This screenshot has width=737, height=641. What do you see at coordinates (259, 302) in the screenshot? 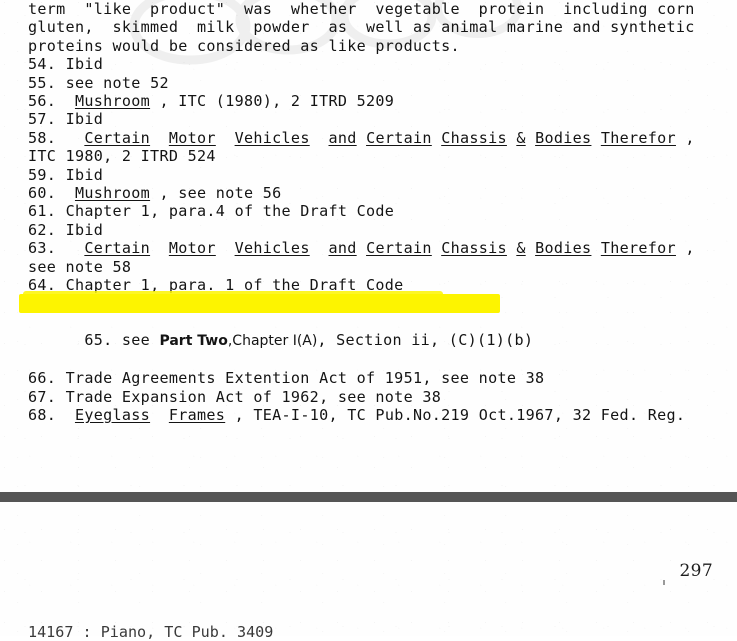
I see `yellow-highlight` at bounding box center [259, 302].